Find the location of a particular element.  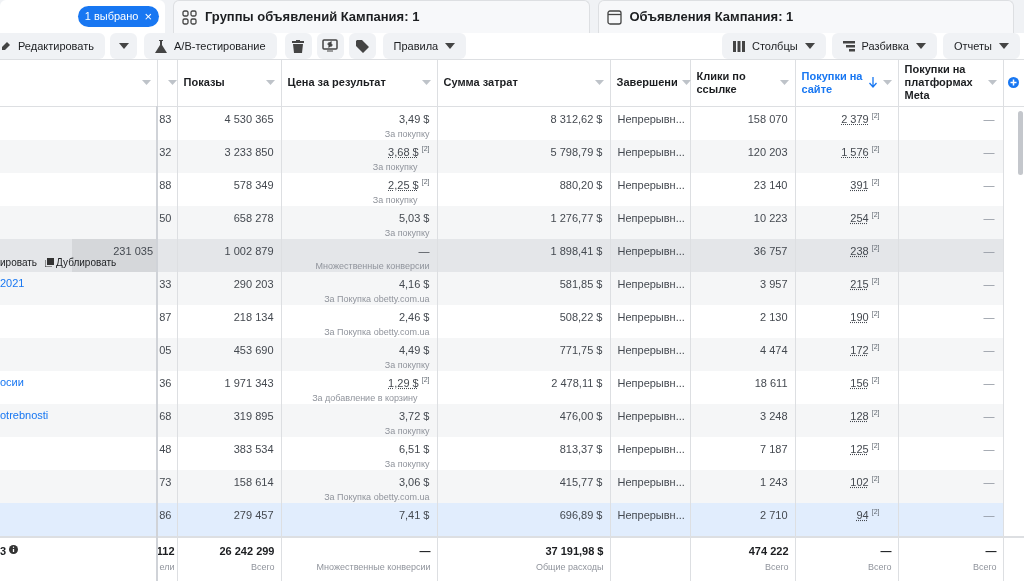

table-cell-text: 4 474 is located at coordinates (773, 350).